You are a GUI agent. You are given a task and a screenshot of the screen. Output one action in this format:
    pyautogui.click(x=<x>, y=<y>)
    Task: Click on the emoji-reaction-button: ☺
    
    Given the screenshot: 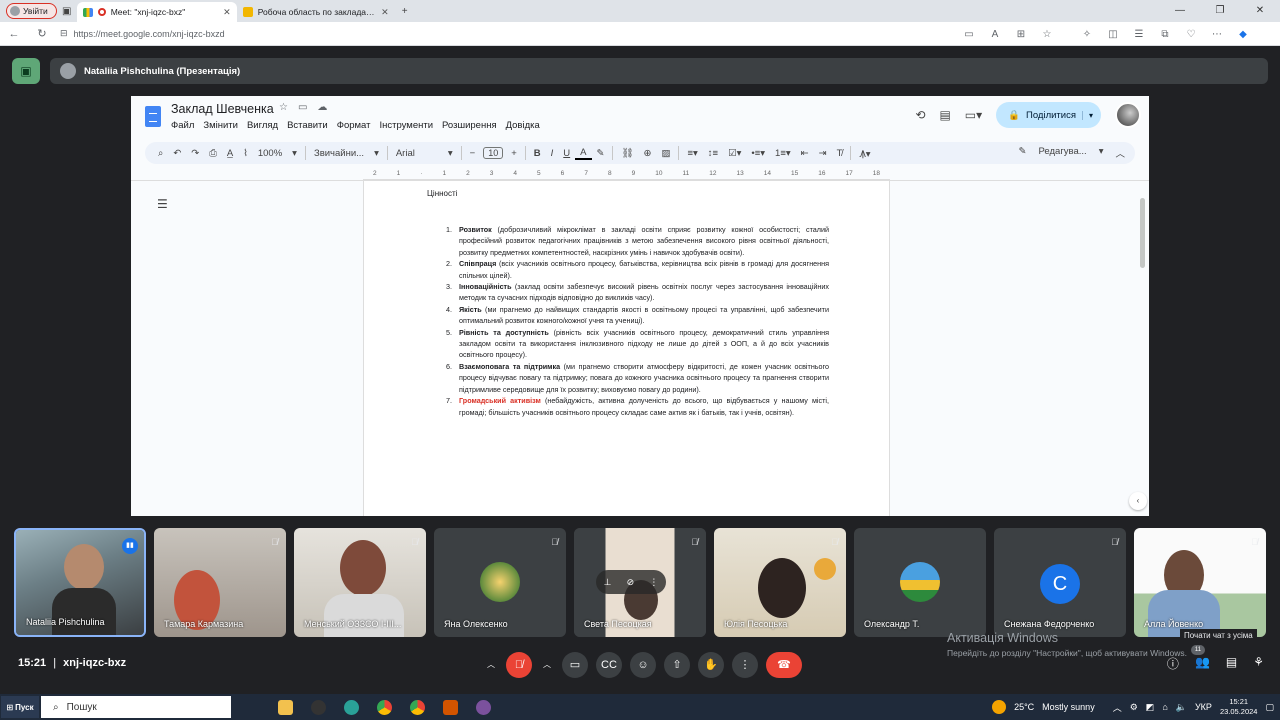 What is the action you would take?
    pyautogui.click(x=643, y=665)
    